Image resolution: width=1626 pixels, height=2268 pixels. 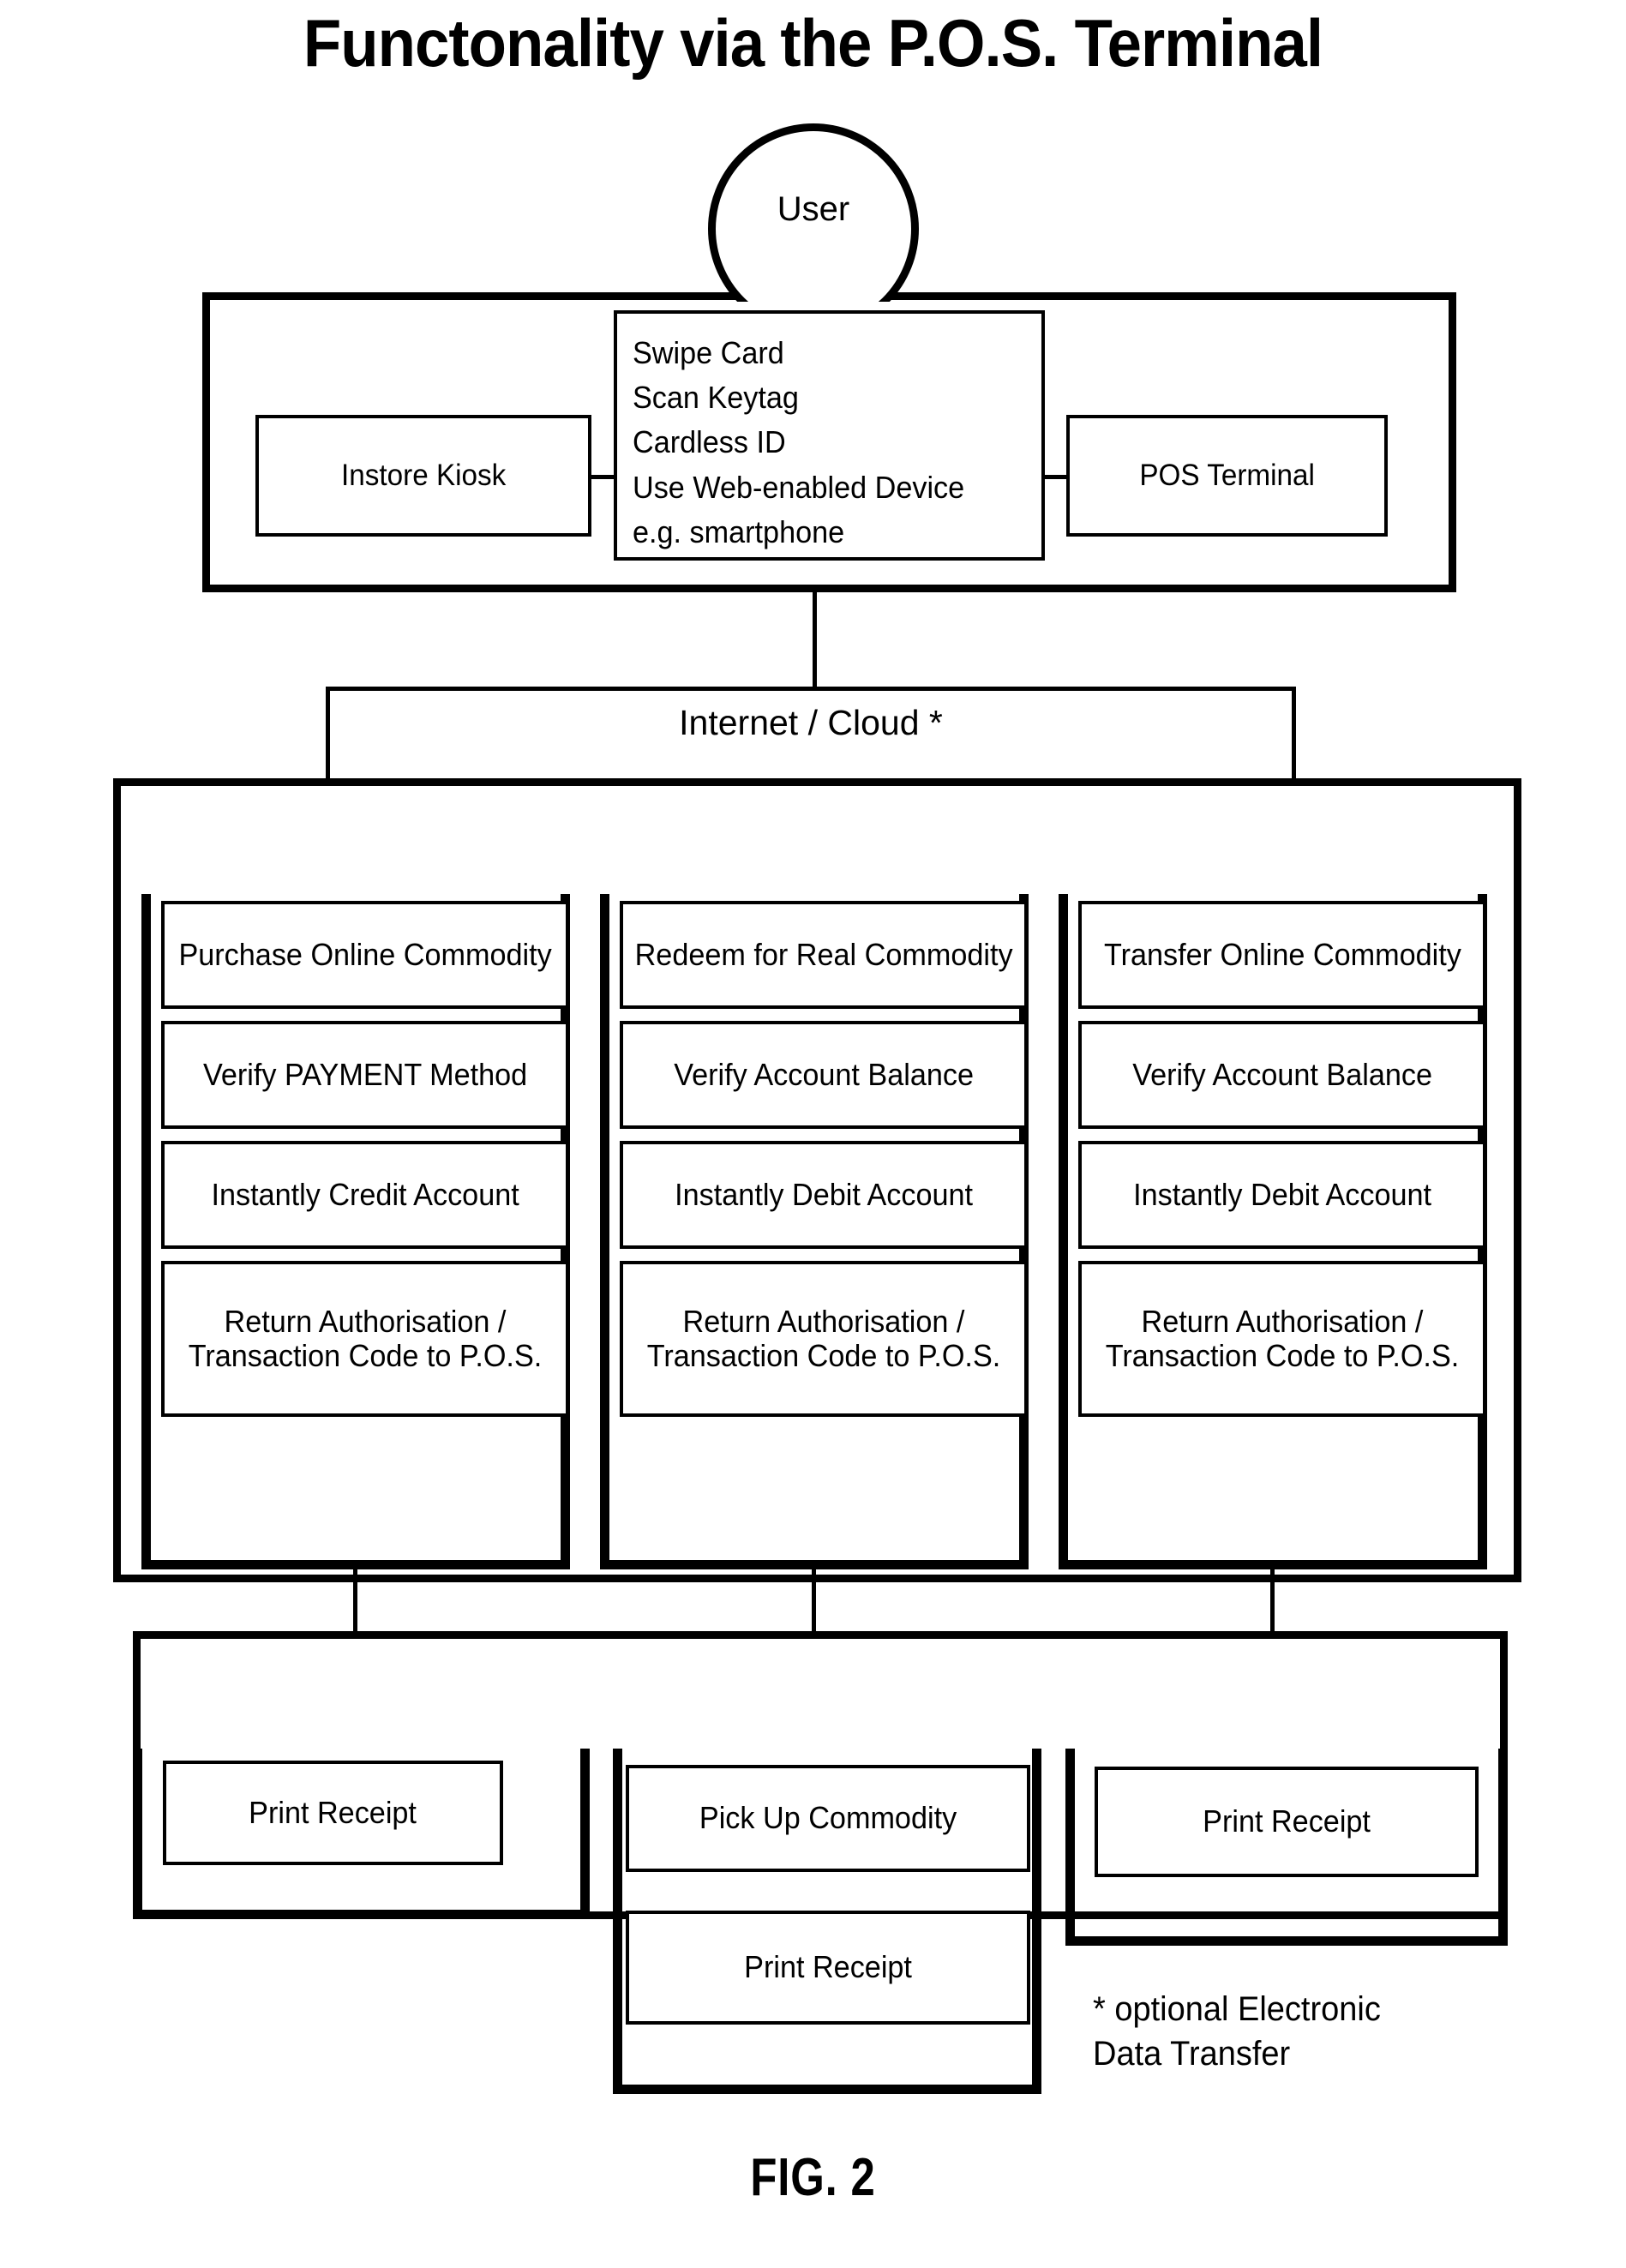 I want to click on pos-terminal-label: POS Terminal, so click(x=1227, y=476).